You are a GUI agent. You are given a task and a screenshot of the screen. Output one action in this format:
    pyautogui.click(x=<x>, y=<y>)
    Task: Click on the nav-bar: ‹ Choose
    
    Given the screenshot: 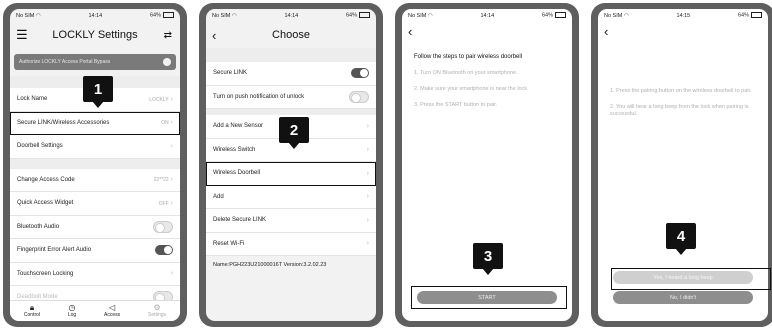 What is the action you would take?
    pyautogui.click(x=291, y=35)
    